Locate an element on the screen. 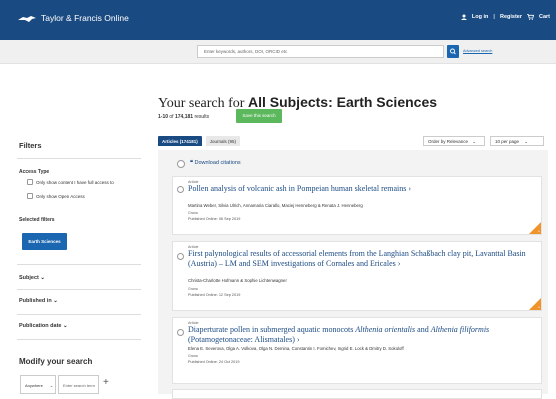 The height and width of the screenshot is (399, 556). site-logo-text: Taylor & Francis Online is located at coordinates (85, 18).